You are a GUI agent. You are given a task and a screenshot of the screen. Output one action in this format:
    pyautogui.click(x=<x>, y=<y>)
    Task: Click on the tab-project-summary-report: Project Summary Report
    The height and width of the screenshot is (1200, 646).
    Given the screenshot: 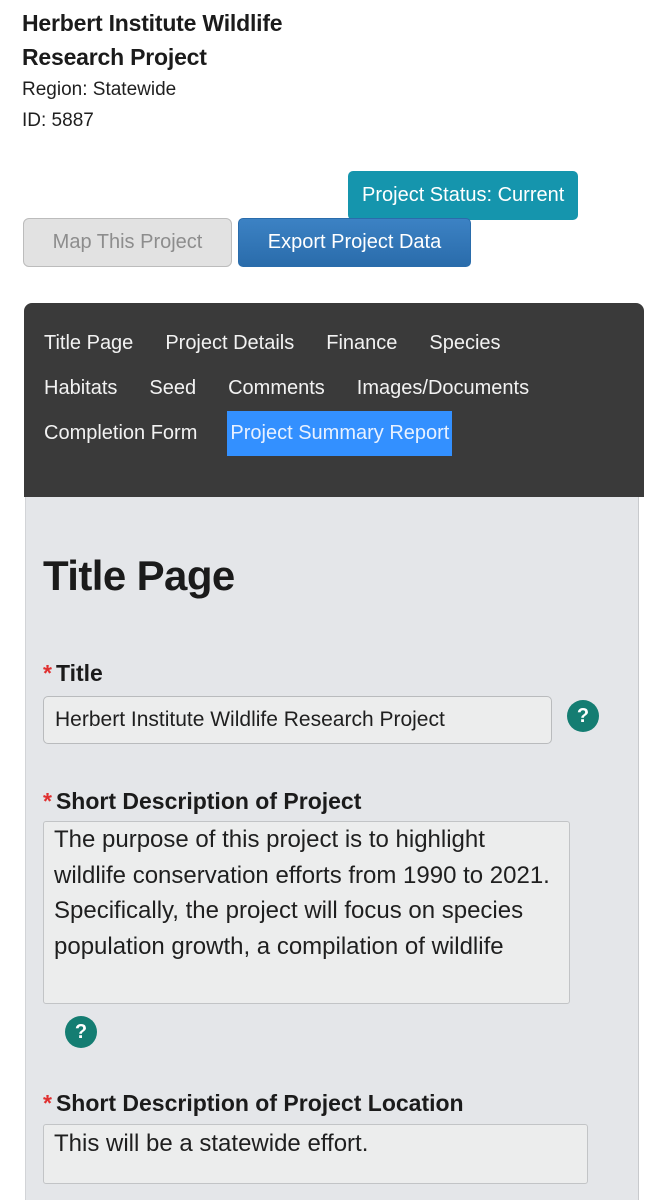 What is the action you would take?
    pyautogui.click(x=340, y=433)
    